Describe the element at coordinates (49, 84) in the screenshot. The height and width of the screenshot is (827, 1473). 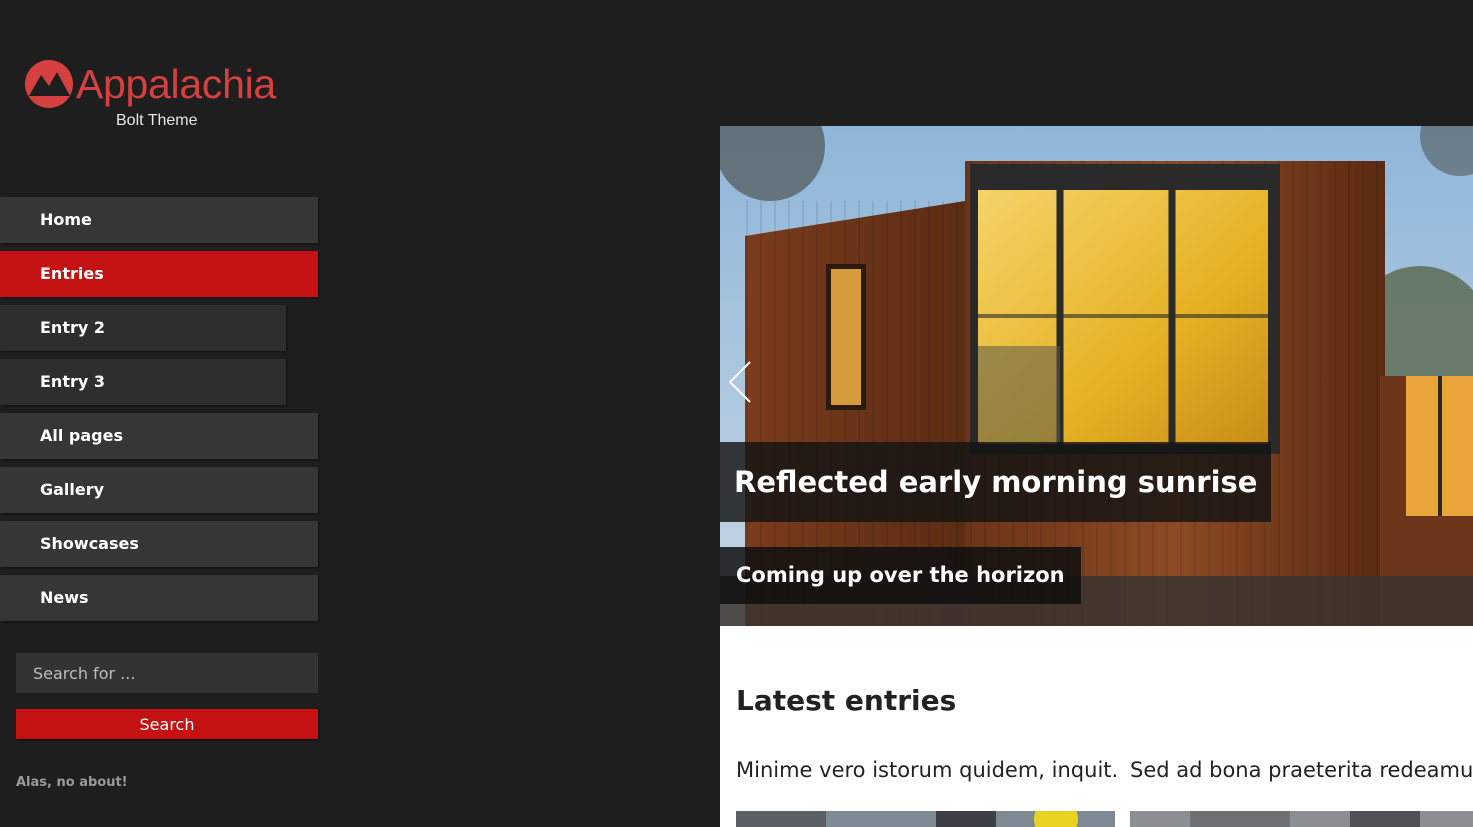
I see `mountain-circle-icon` at that location.